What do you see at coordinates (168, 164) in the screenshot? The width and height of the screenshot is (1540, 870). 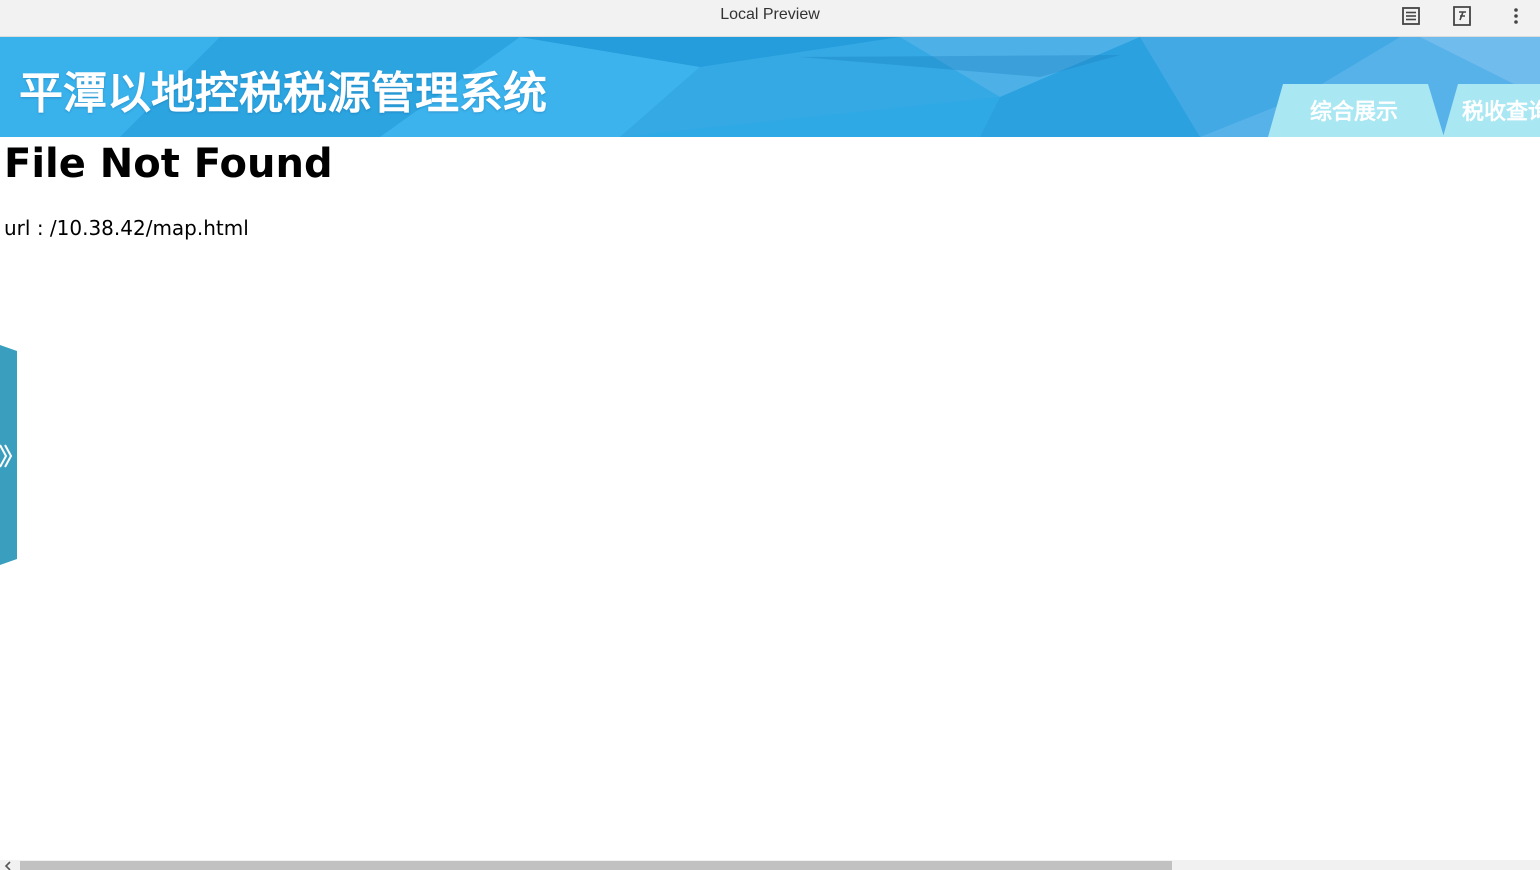 I see `error-heading: File Not Found` at bounding box center [168, 164].